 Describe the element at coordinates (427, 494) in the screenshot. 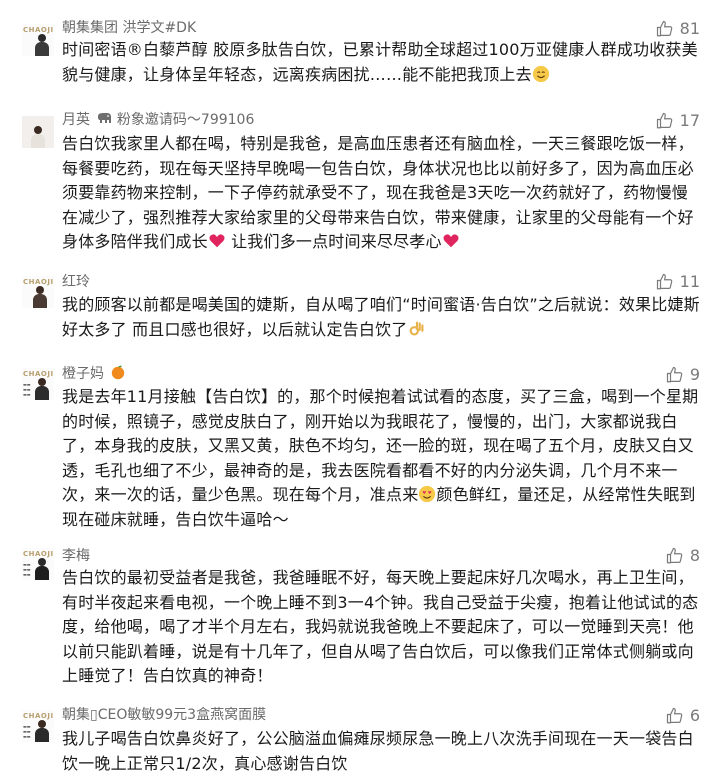

I see `smiling-face-with-heart-eyes-emoji` at that location.